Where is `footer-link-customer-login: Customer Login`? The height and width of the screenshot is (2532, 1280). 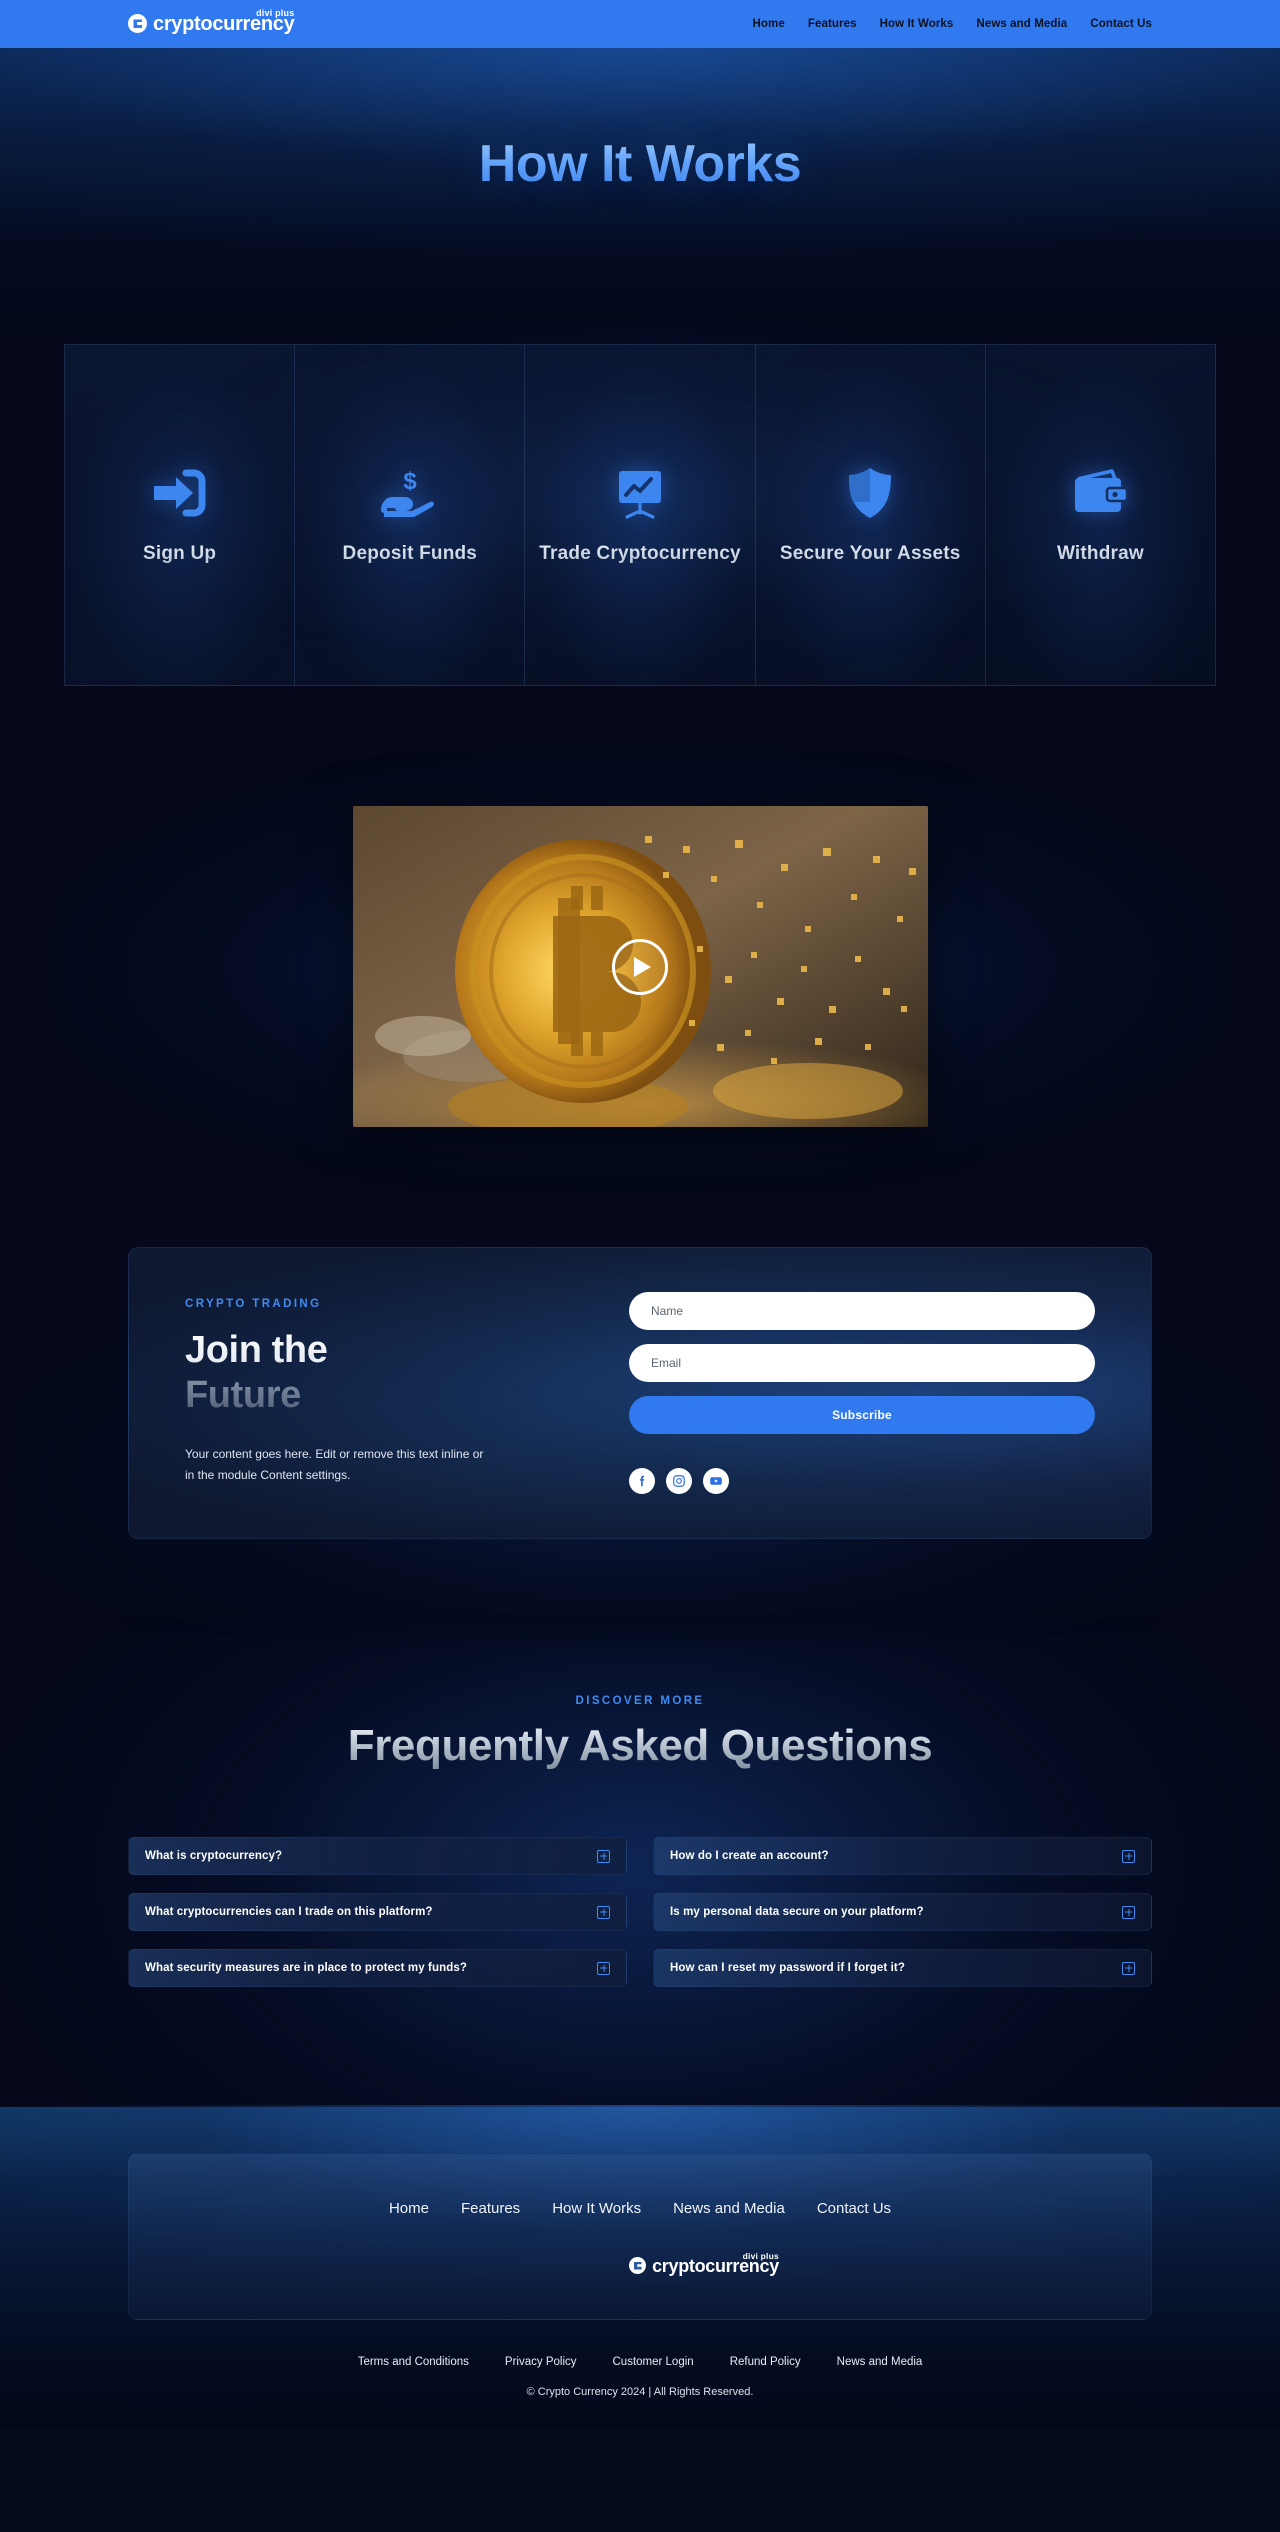 footer-link-customer-login: Customer Login is located at coordinates (653, 2362).